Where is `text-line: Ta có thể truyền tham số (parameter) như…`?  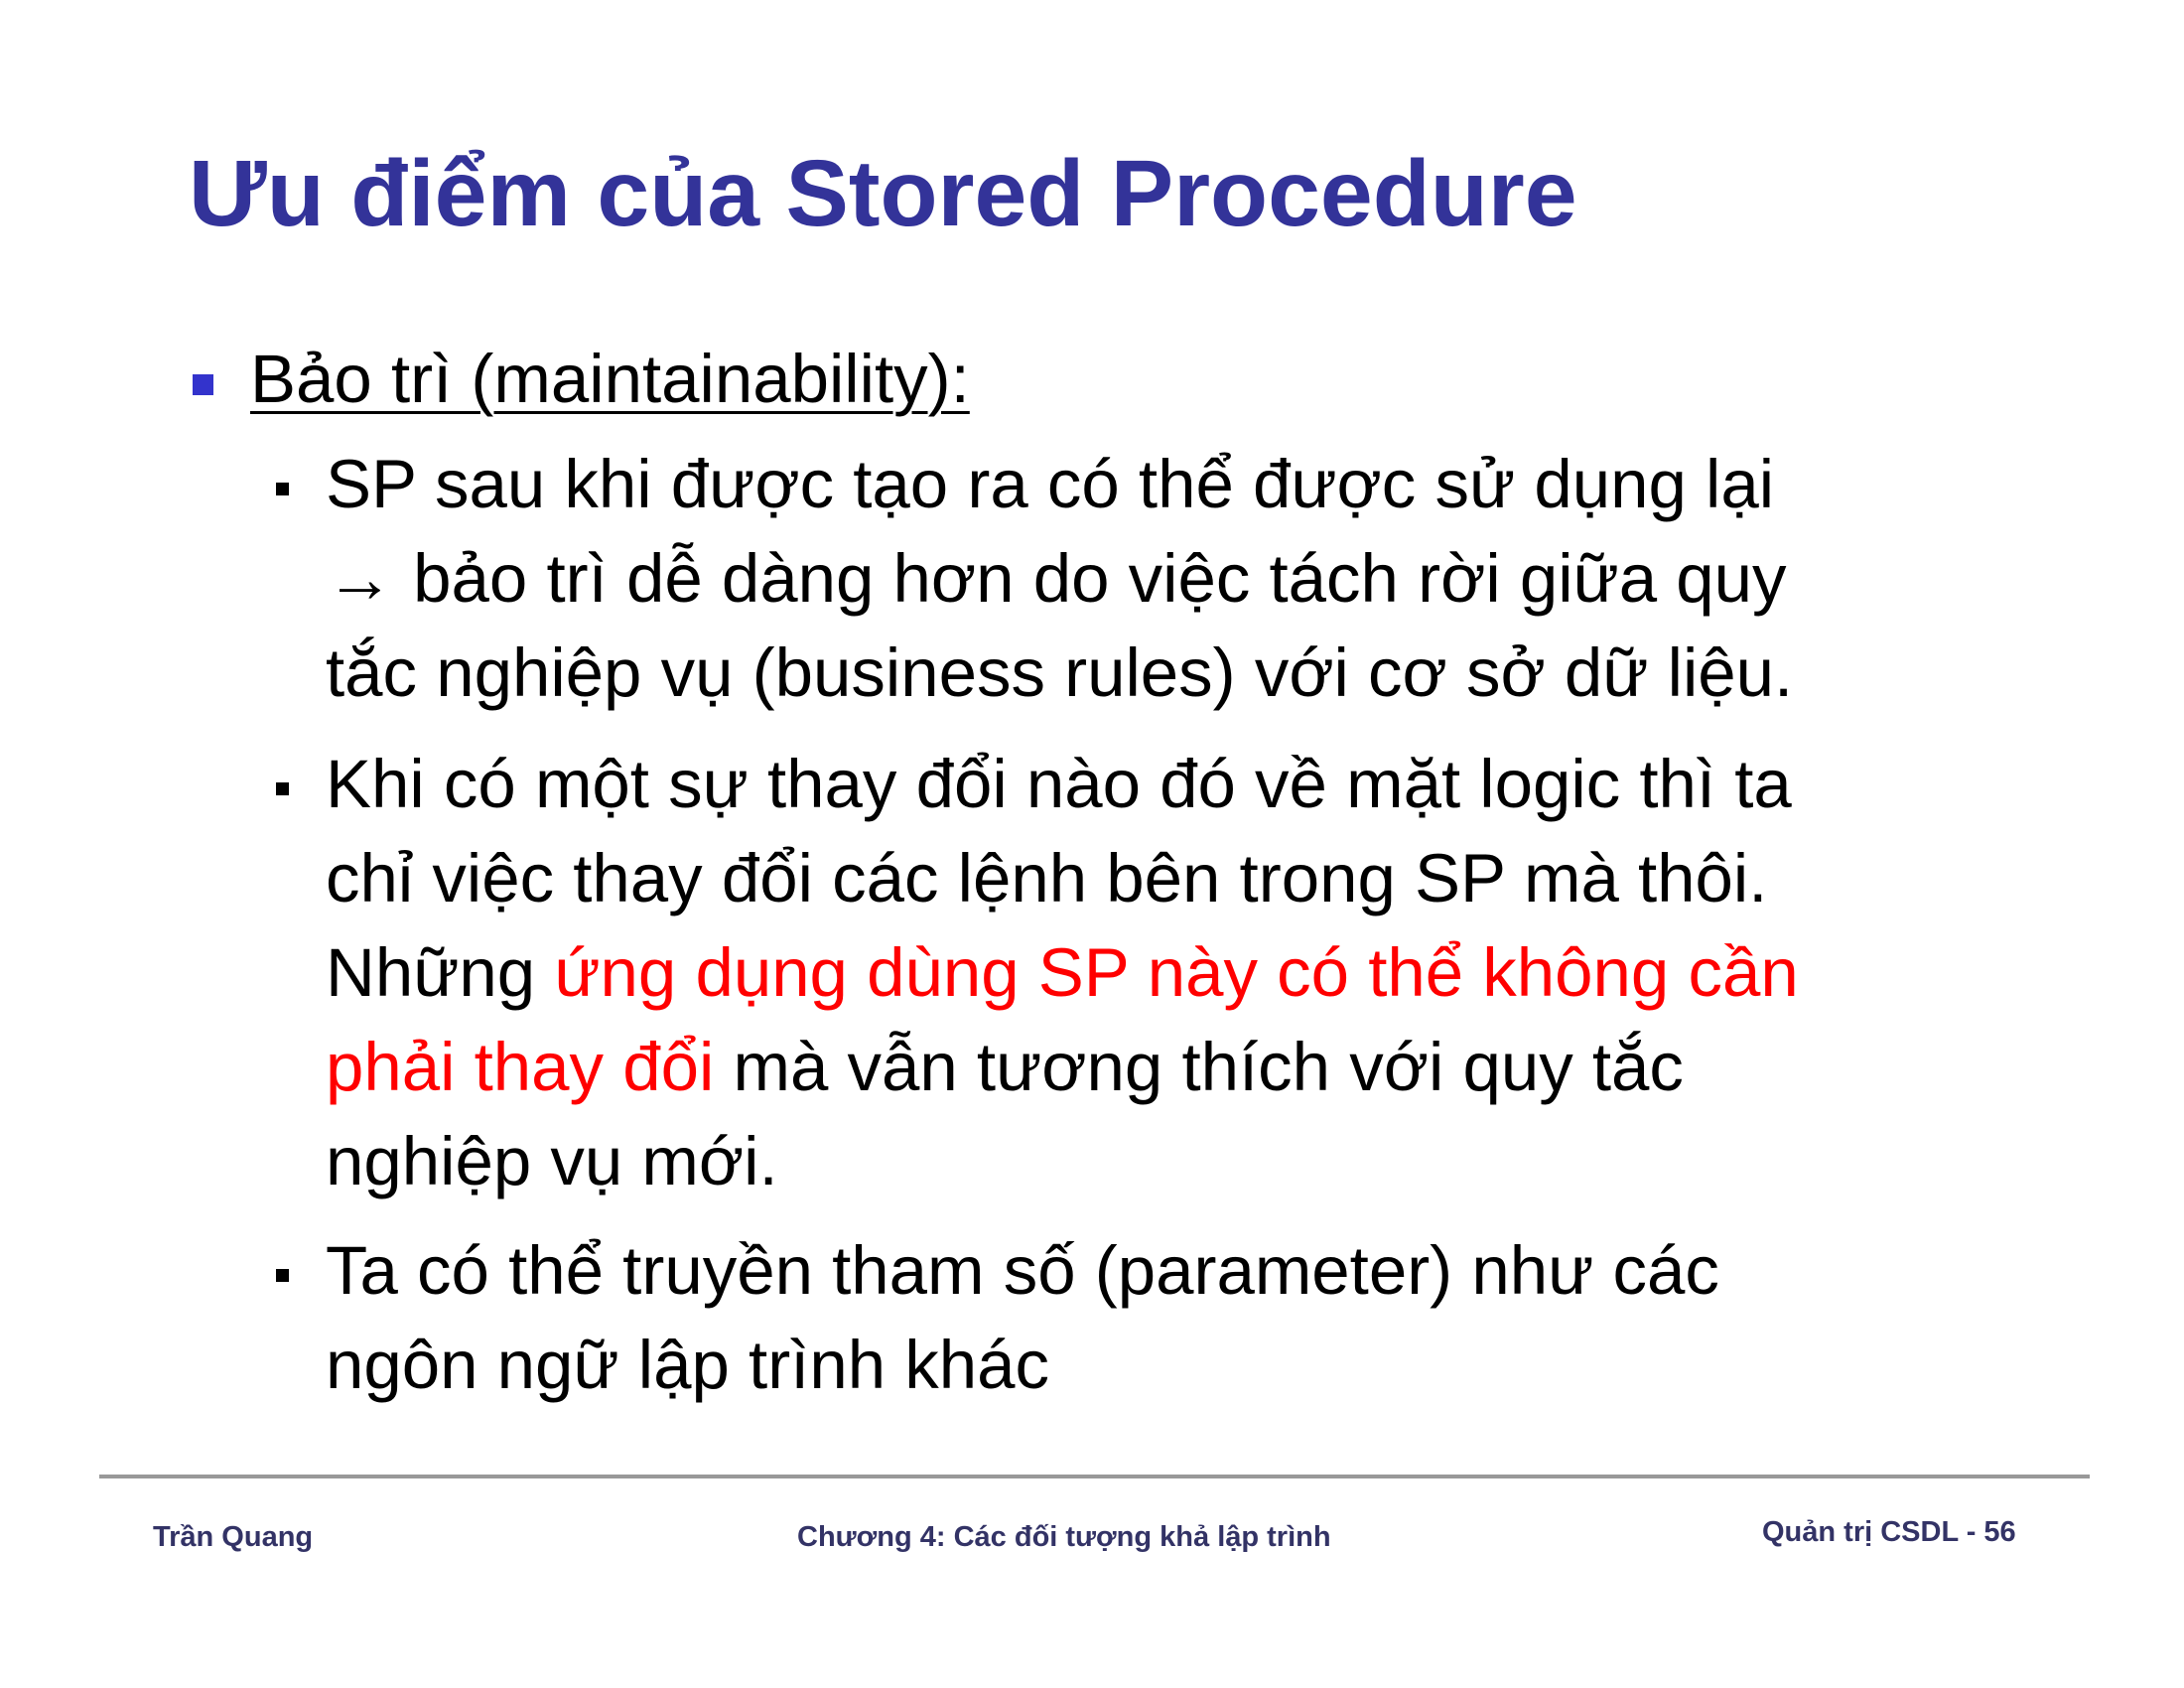
text-line: Ta có thể truyền tham số (parameter) như… is located at coordinates (1022, 1270).